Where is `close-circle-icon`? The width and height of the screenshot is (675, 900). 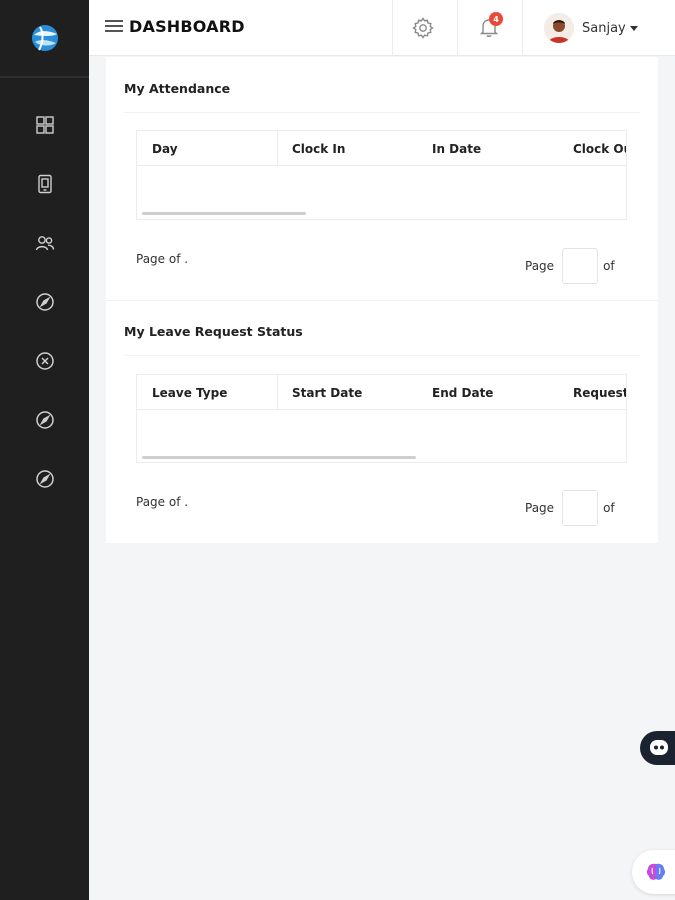 close-circle-icon is located at coordinates (44, 361).